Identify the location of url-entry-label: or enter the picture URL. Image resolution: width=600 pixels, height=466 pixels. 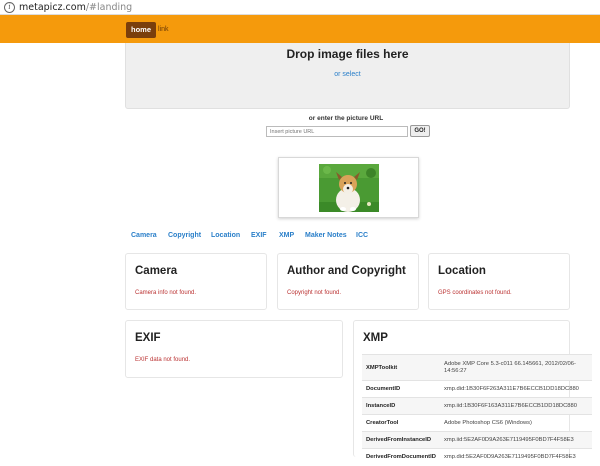
(346, 118).